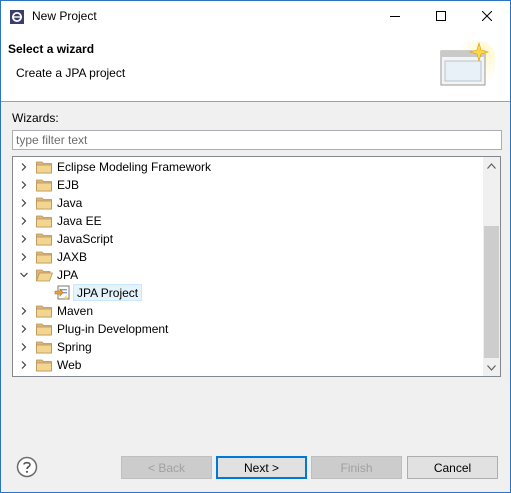 The image size is (511, 493). Describe the element at coordinates (113, 329) in the screenshot. I see `tree-item-label: Plug-in Development` at that location.